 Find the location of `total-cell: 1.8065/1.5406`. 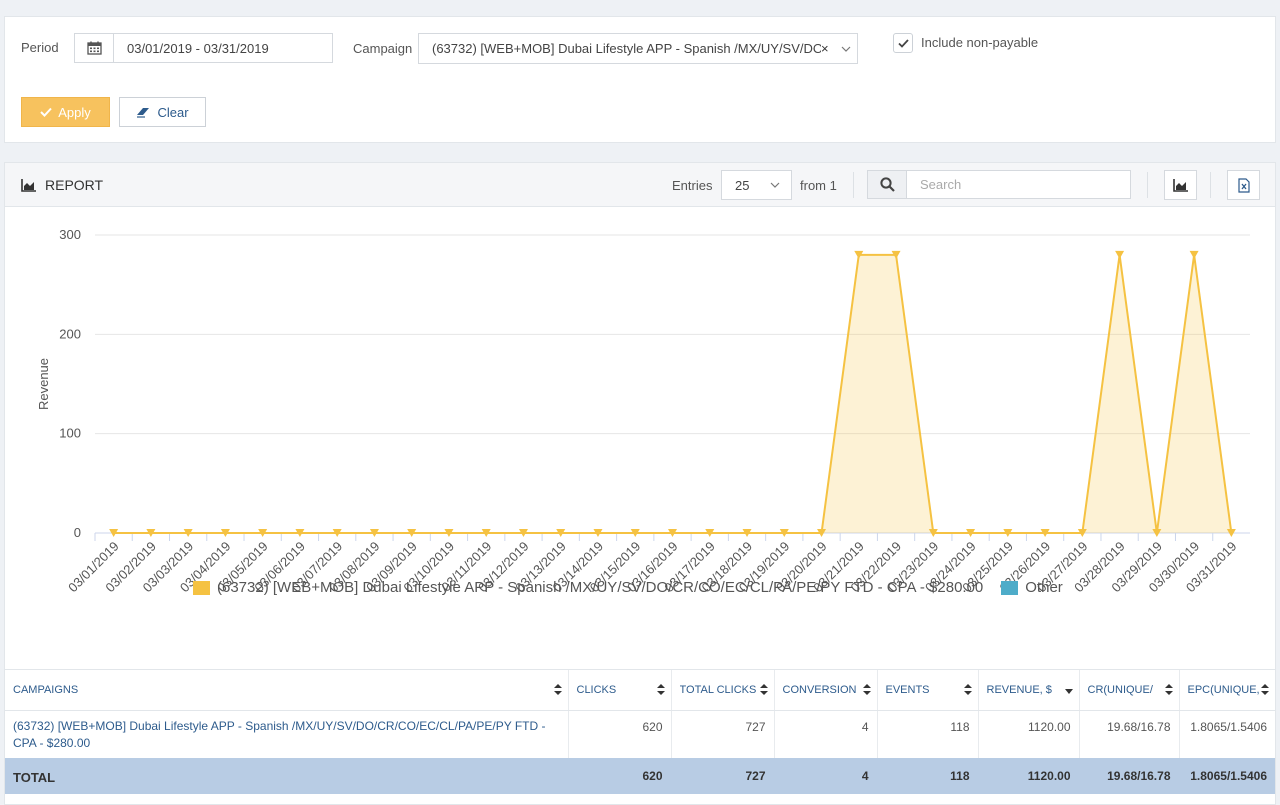

total-cell: 1.8065/1.5406 is located at coordinates (1226, 775).